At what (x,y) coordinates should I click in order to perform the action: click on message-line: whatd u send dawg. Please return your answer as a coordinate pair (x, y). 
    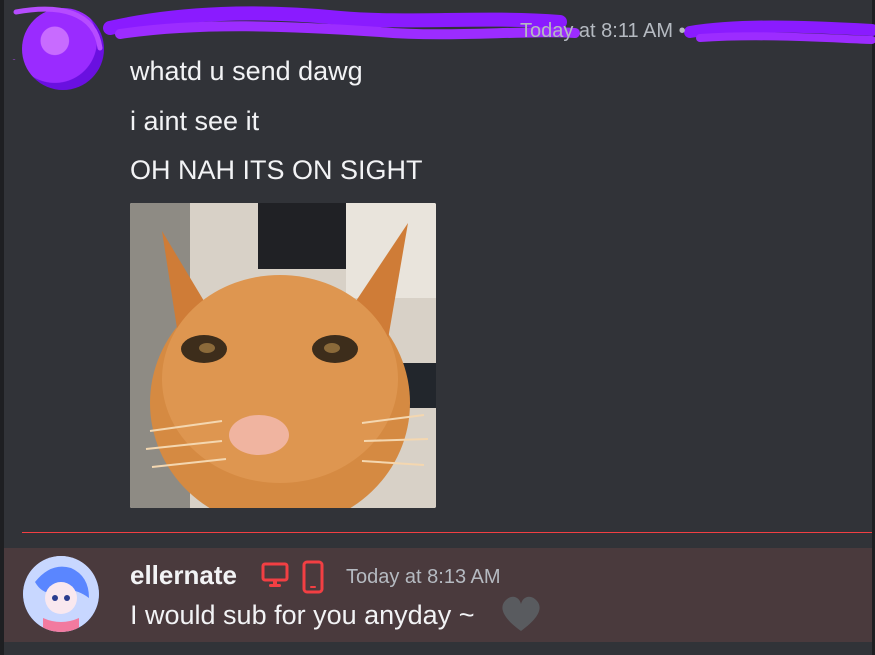
    Looking at the image, I should click on (246, 71).